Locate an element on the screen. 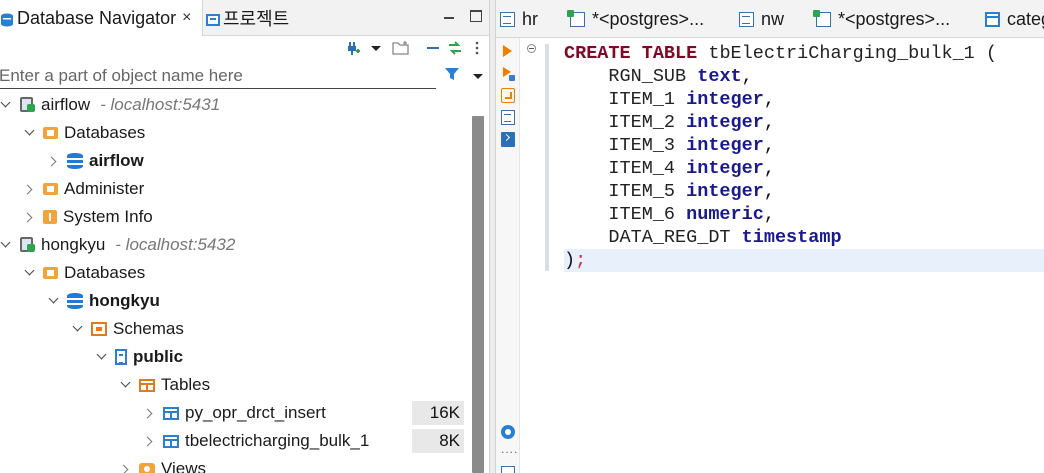  tree-node-airflow-databases: Databases is located at coordinates (84, 133).